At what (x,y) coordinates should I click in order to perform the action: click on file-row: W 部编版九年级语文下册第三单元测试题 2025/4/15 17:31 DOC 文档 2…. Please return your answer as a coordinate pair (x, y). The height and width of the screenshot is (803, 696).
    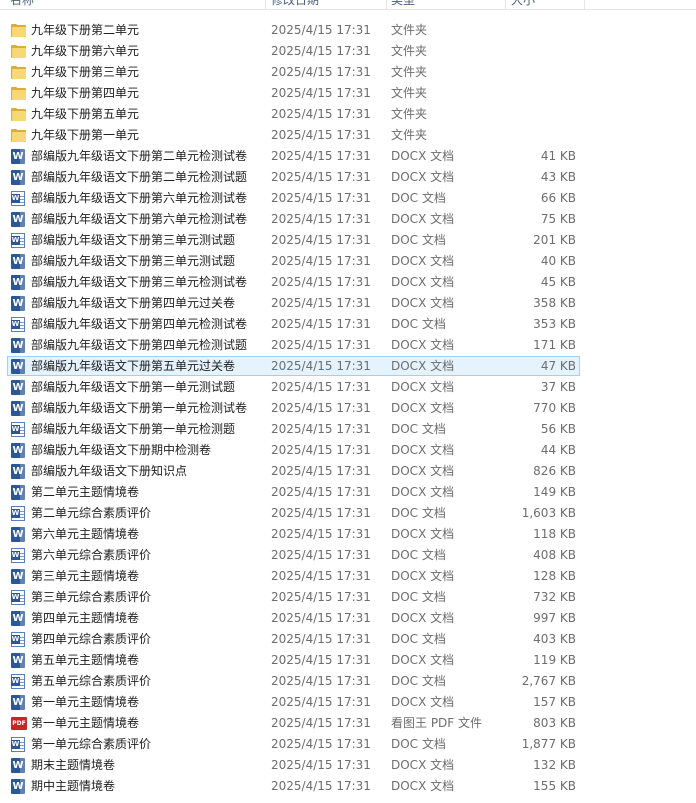
    Looking at the image, I should click on (348, 240).